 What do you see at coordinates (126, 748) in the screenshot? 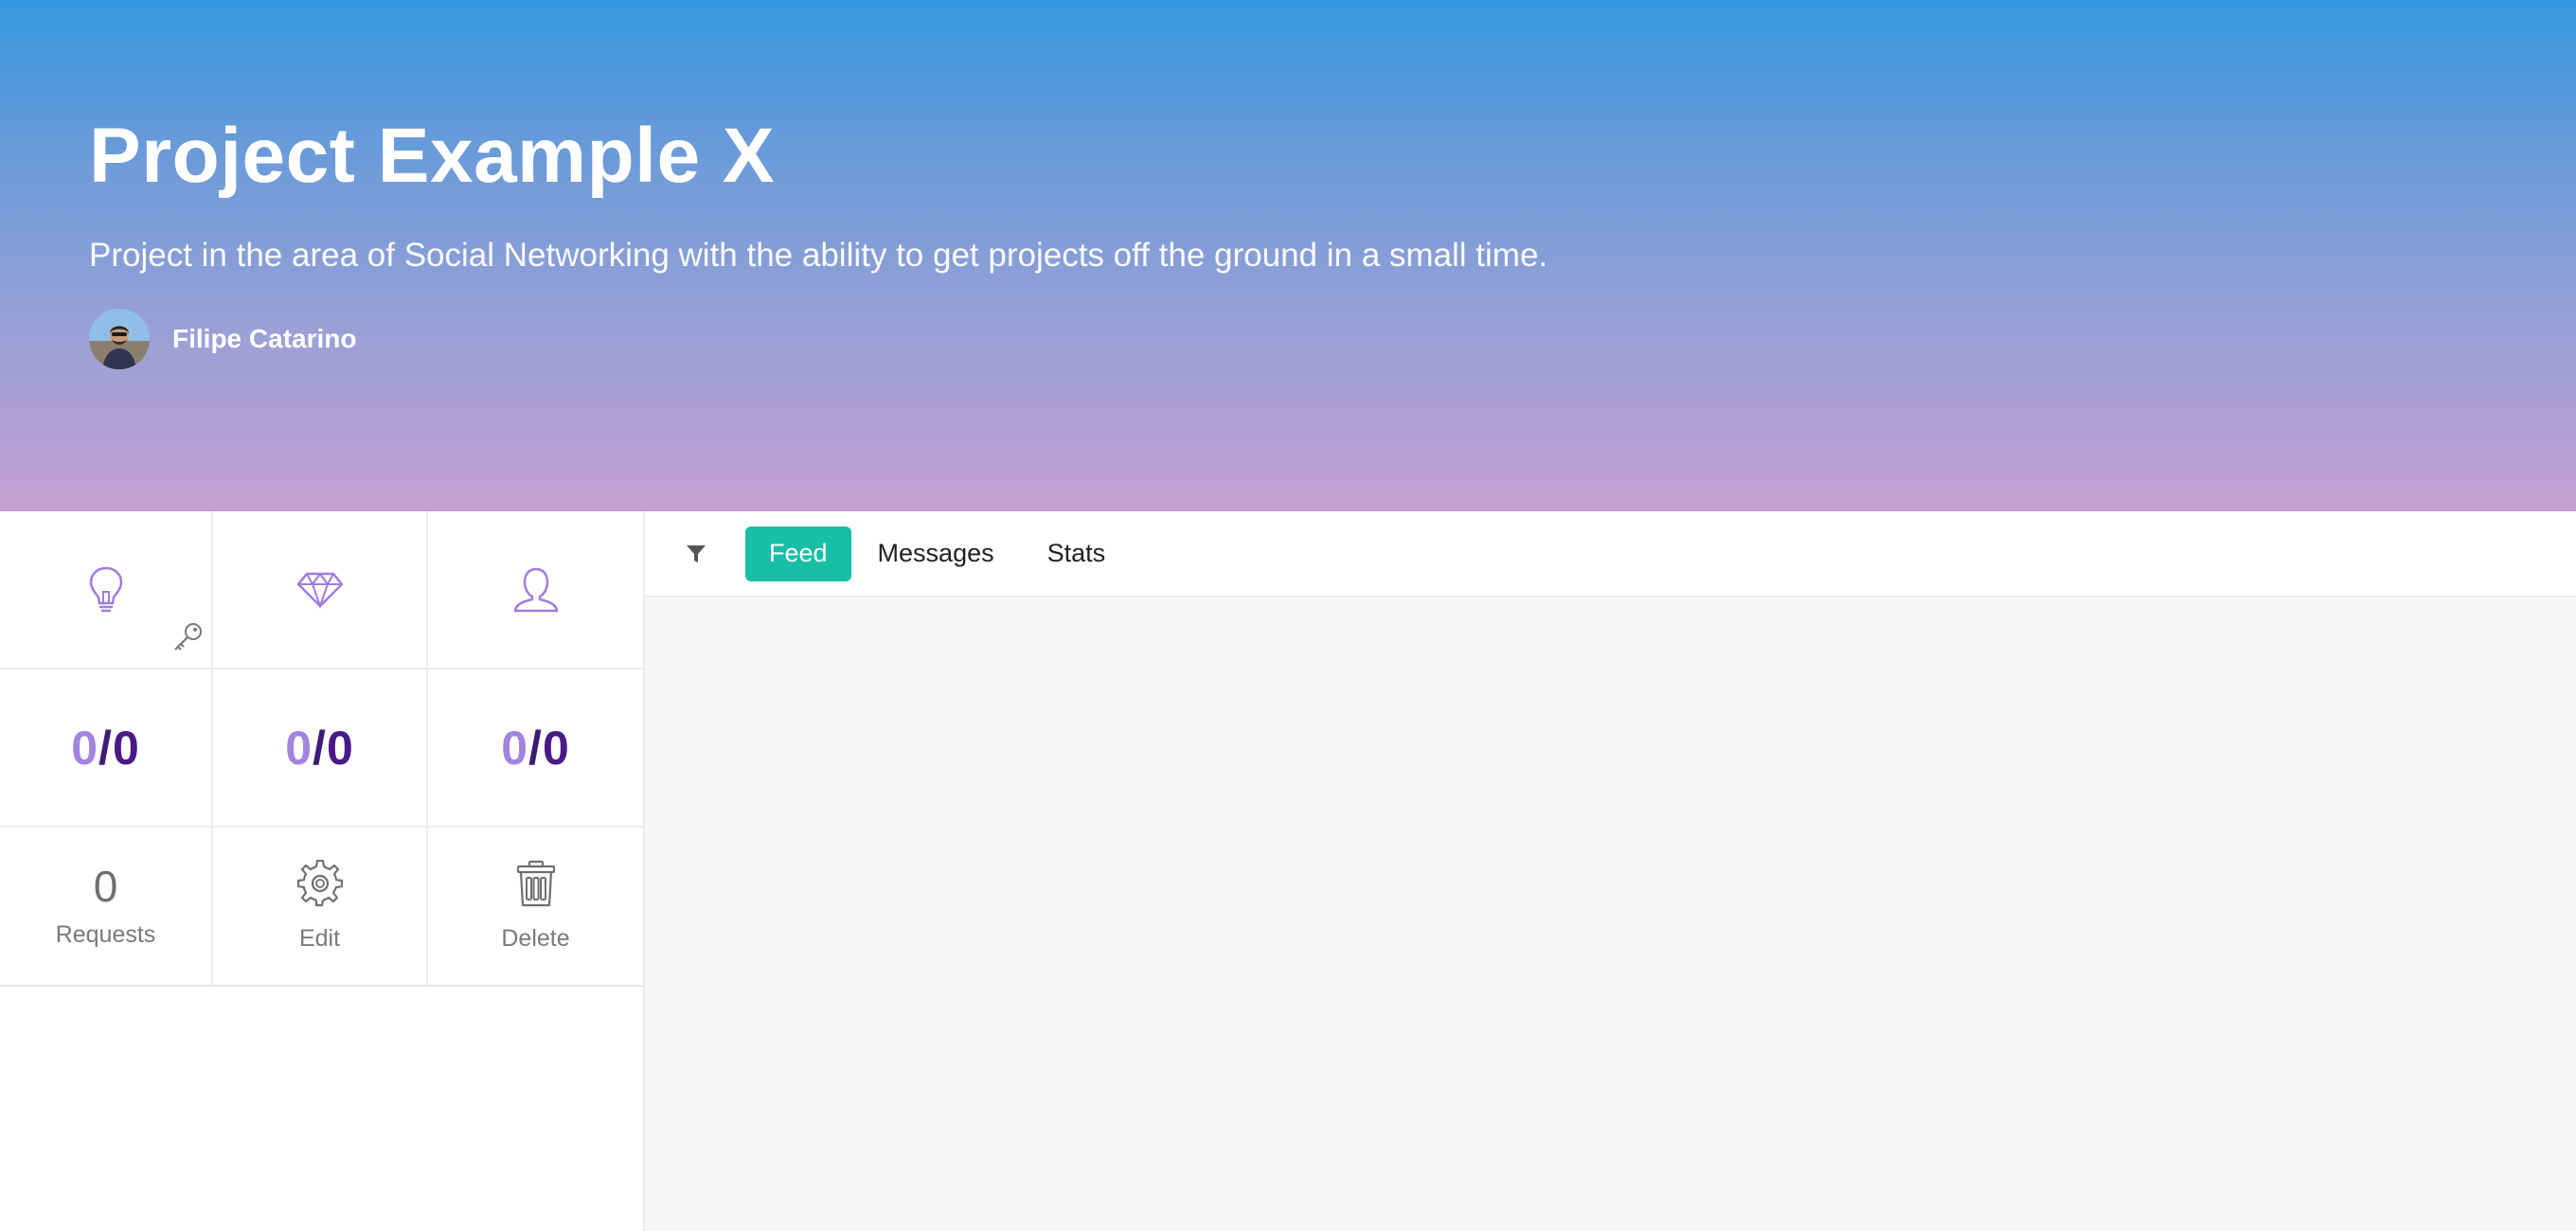
I see `ideas-total: 0` at bounding box center [126, 748].